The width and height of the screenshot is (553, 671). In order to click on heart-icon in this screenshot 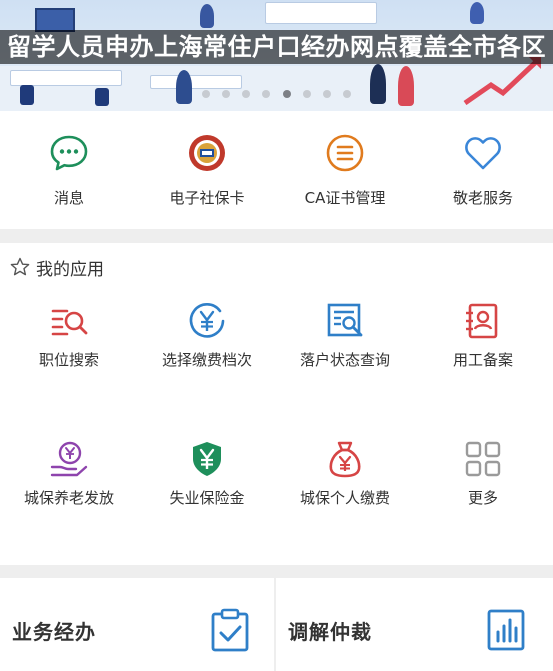, I will do `click(483, 153)`.